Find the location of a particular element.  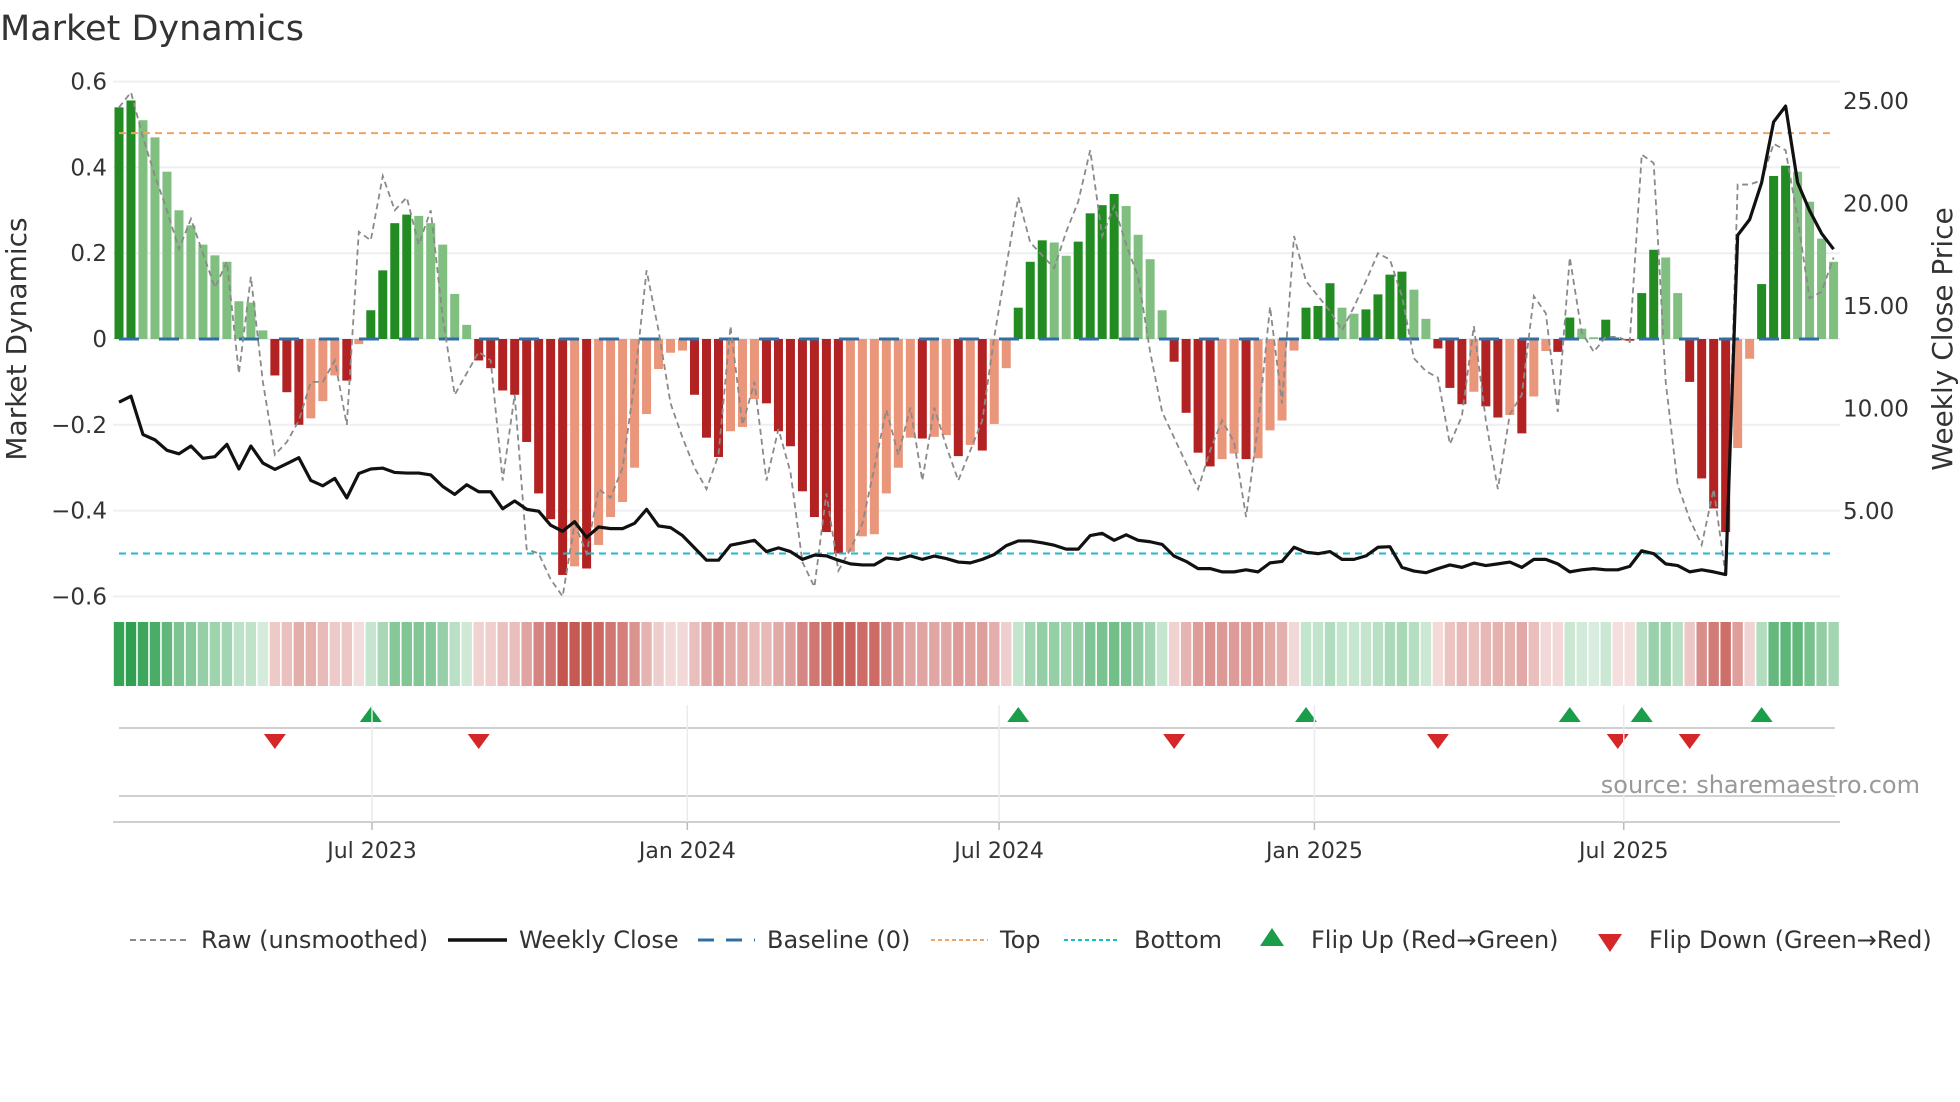

flip-up-icon is located at coordinates (1272, 937).